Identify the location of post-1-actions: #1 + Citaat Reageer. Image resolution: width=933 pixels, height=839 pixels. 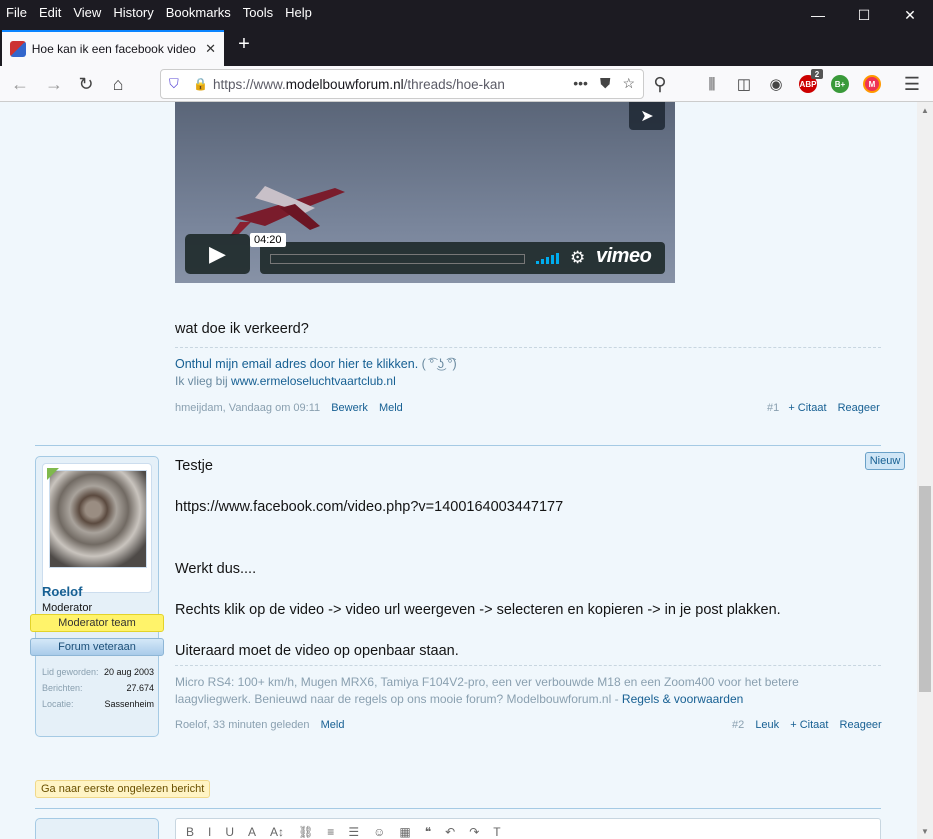
(823, 408).